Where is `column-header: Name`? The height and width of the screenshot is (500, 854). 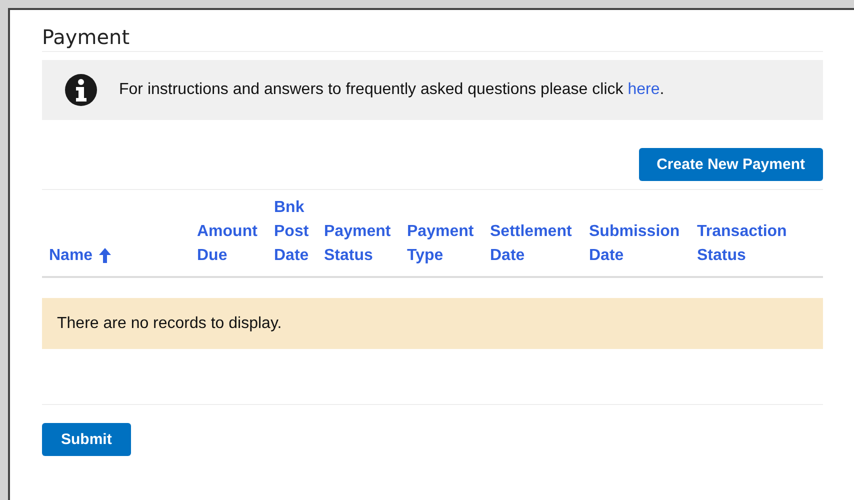
column-header: Name is located at coordinates (71, 256).